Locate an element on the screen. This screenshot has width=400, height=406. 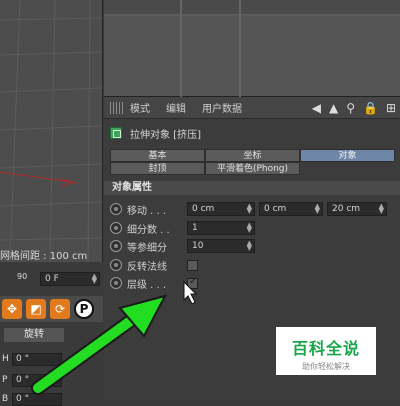
rotate-tab: 旋转 is located at coordinates (34, 335).